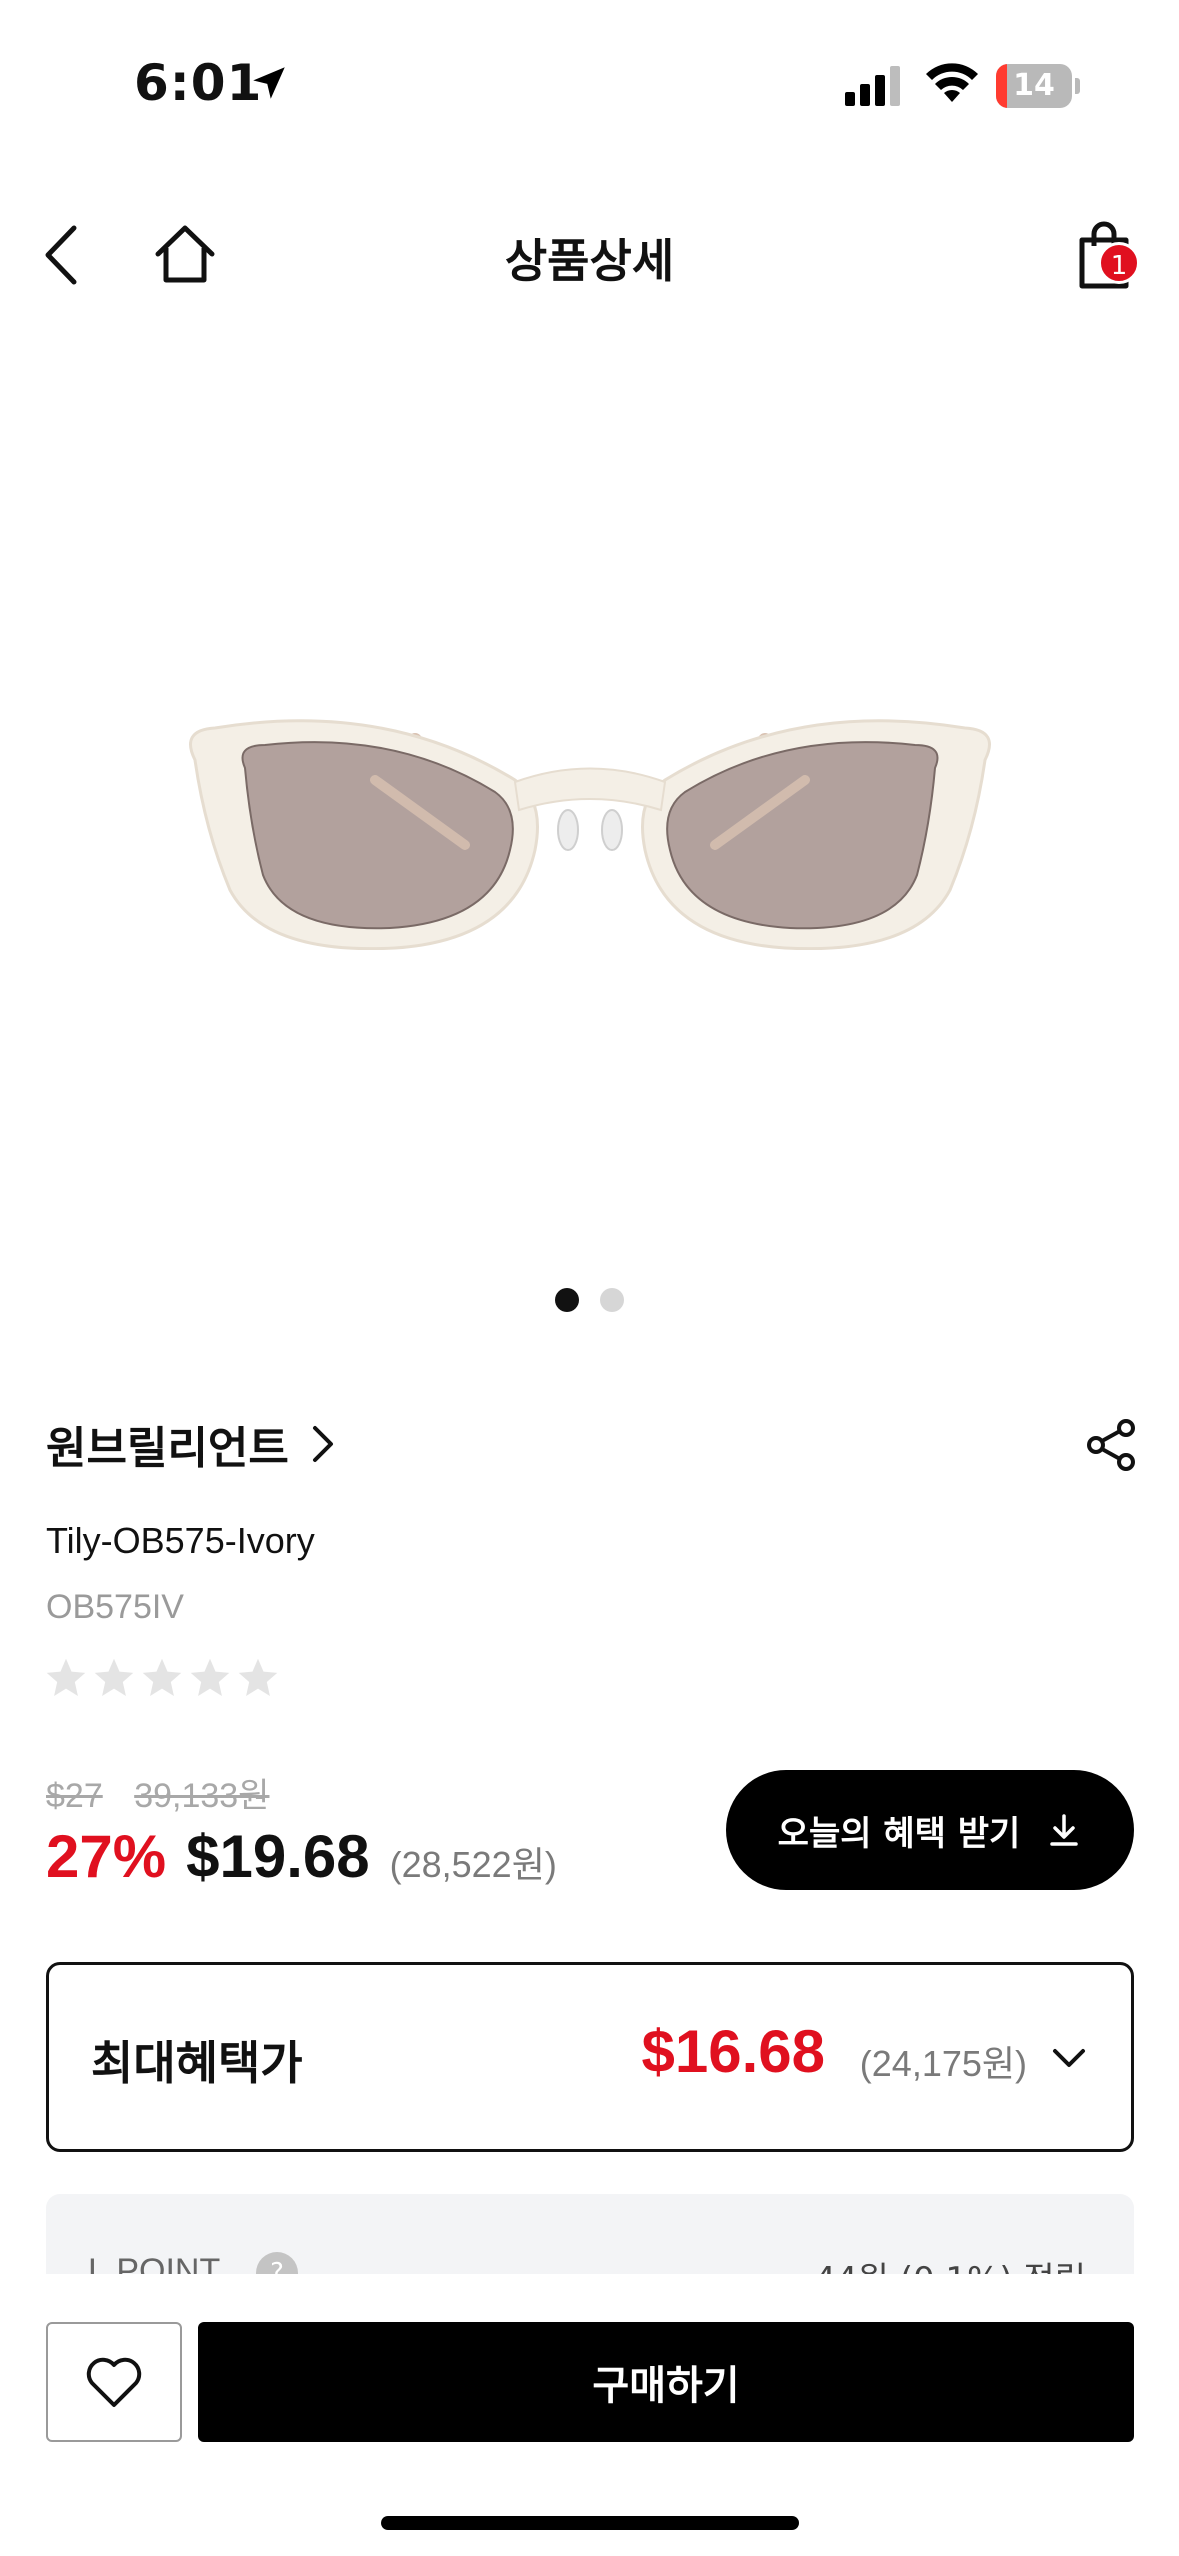  What do you see at coordinates (899, 1833) in the screenshot?
I see `benefit-button-label: 오늘의 혜택 받기` at bounding box center [899, 1833].